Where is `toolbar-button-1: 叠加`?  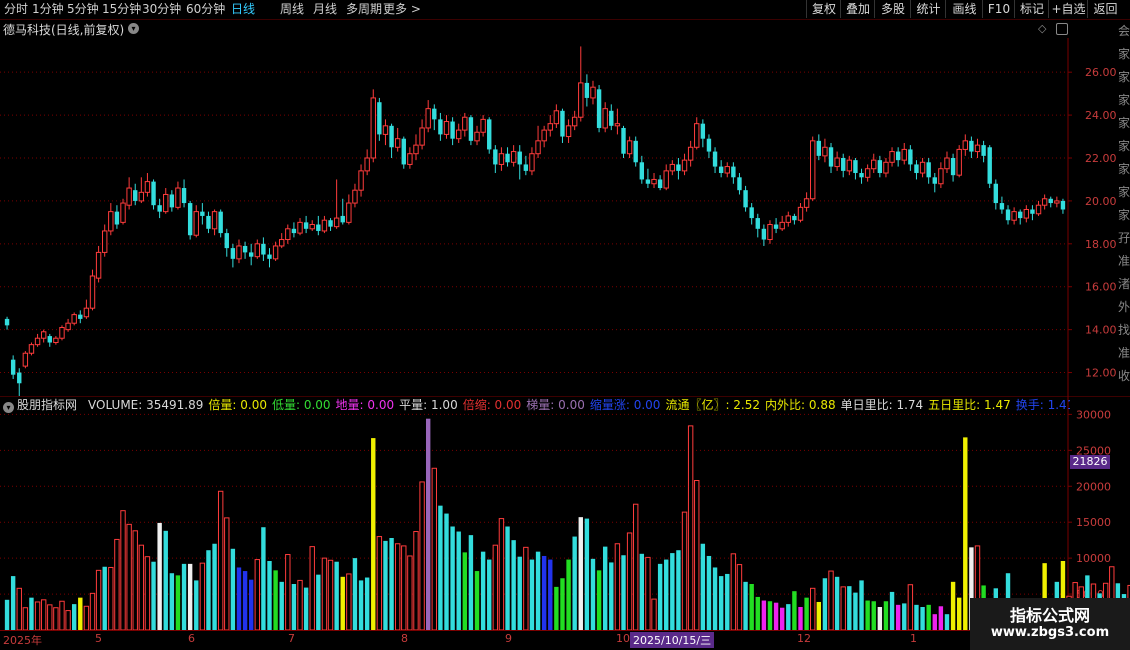 toolbar-button-1: 叠加 is located at coordinates (857, 9).